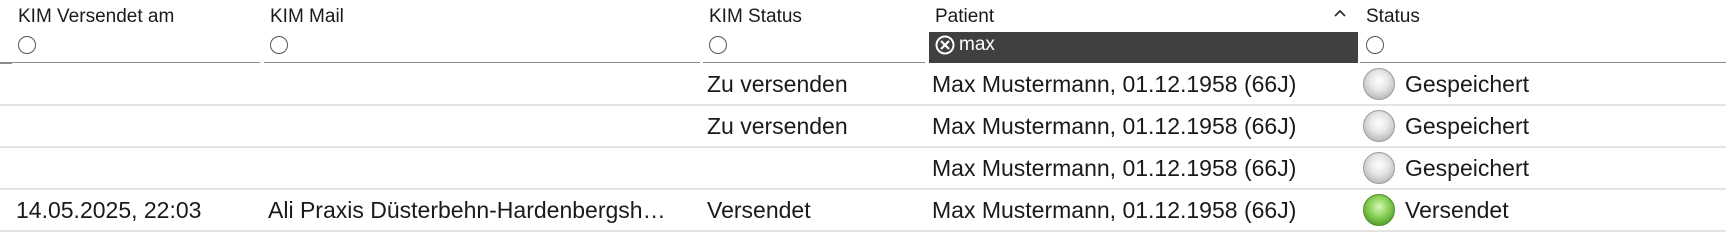 The height and width of the screenshot is (242, 1726). I want to click on cell-kim-versendet-am: 14.05.2025, 22:03, so click(109, 210).